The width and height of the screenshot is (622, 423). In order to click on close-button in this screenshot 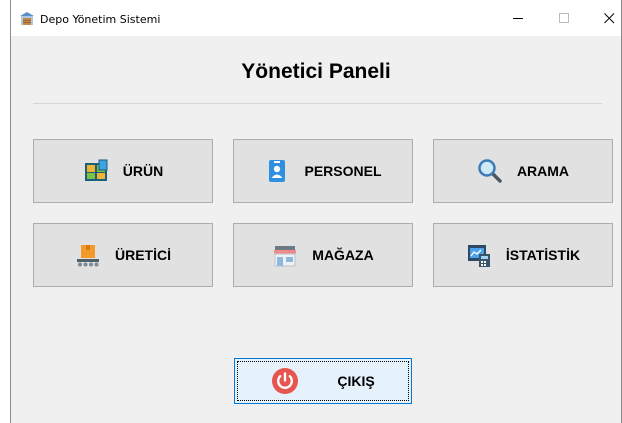, I will do `click(604, 18)`.